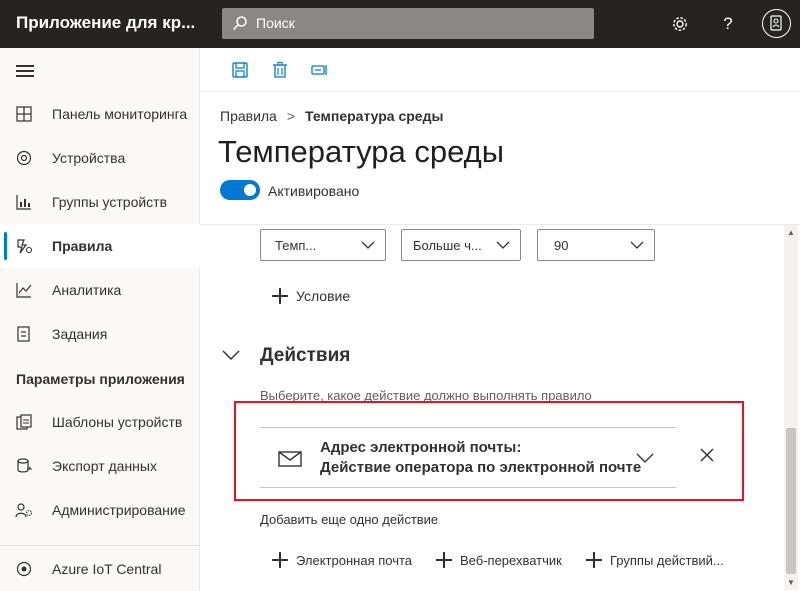 Image resolution: width=800 pixels, height=591 pixels. Describe the element at coordinates (82, 246) in the screenshot. I see `sidebar-item-label: Правила` at that location.